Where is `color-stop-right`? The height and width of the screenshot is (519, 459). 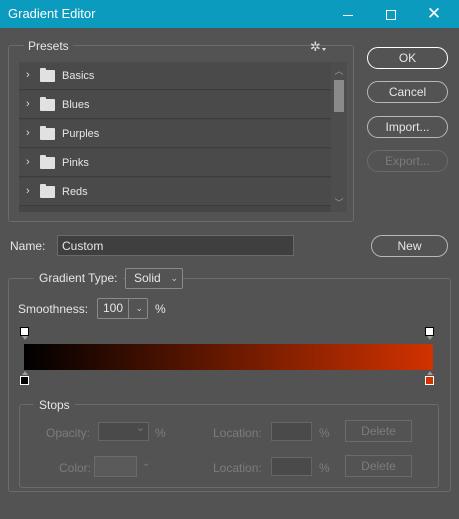 color-stop-right is located at coordinates (429, 378).